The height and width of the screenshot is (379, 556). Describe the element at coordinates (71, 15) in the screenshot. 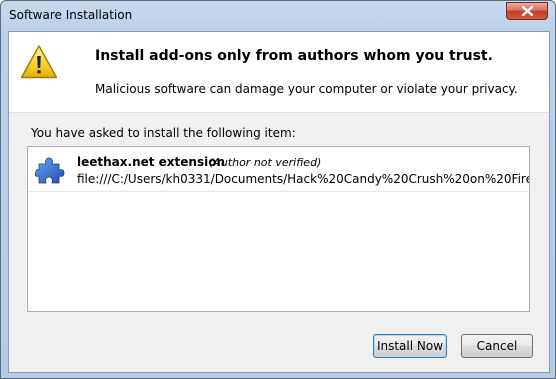

I see `window-title: Software Installation` at that location.